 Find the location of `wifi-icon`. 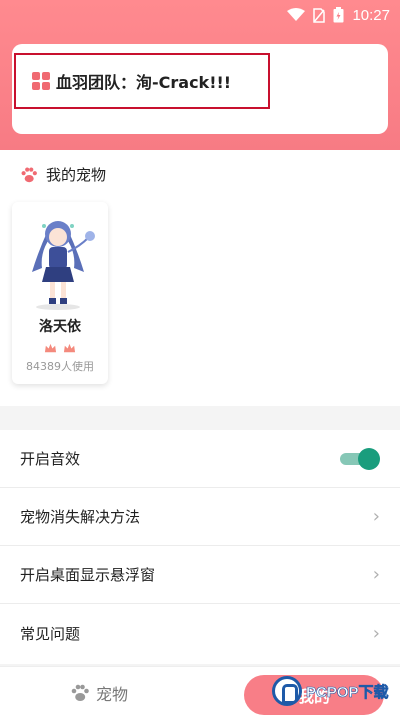

wifi-icon is located at coordinates (296, 14).